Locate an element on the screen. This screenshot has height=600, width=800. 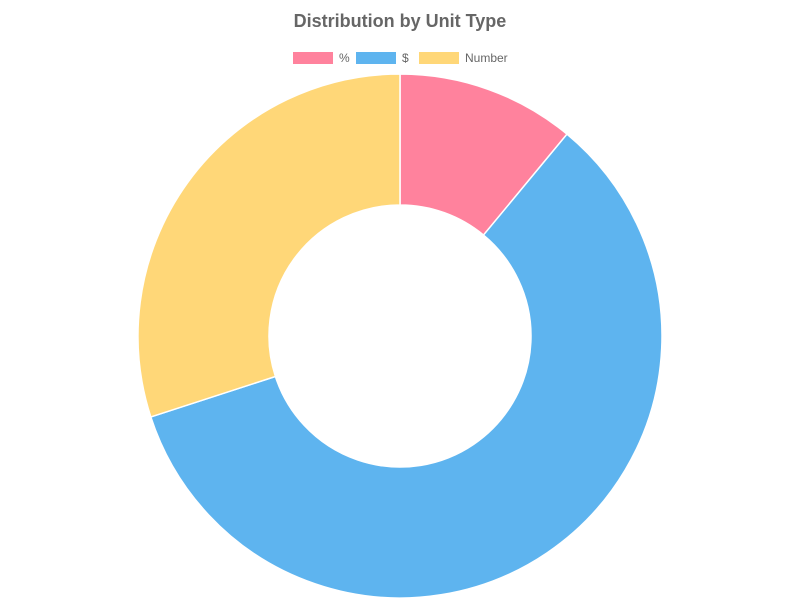
chart-title: Distribution by Unit Type is located at coordinates (400, 21).